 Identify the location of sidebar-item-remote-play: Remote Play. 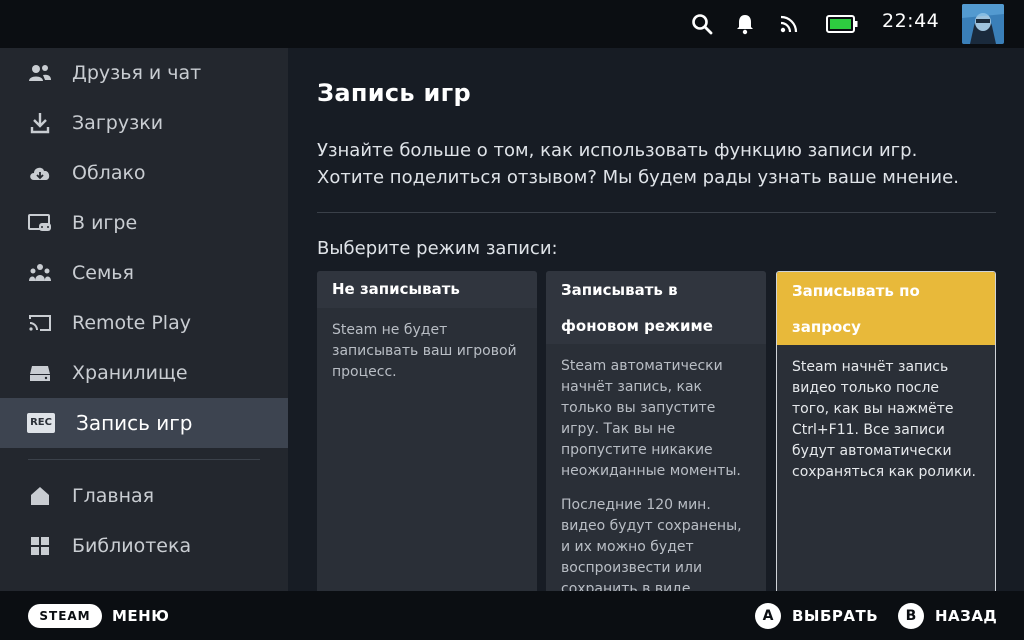
(144, 323).